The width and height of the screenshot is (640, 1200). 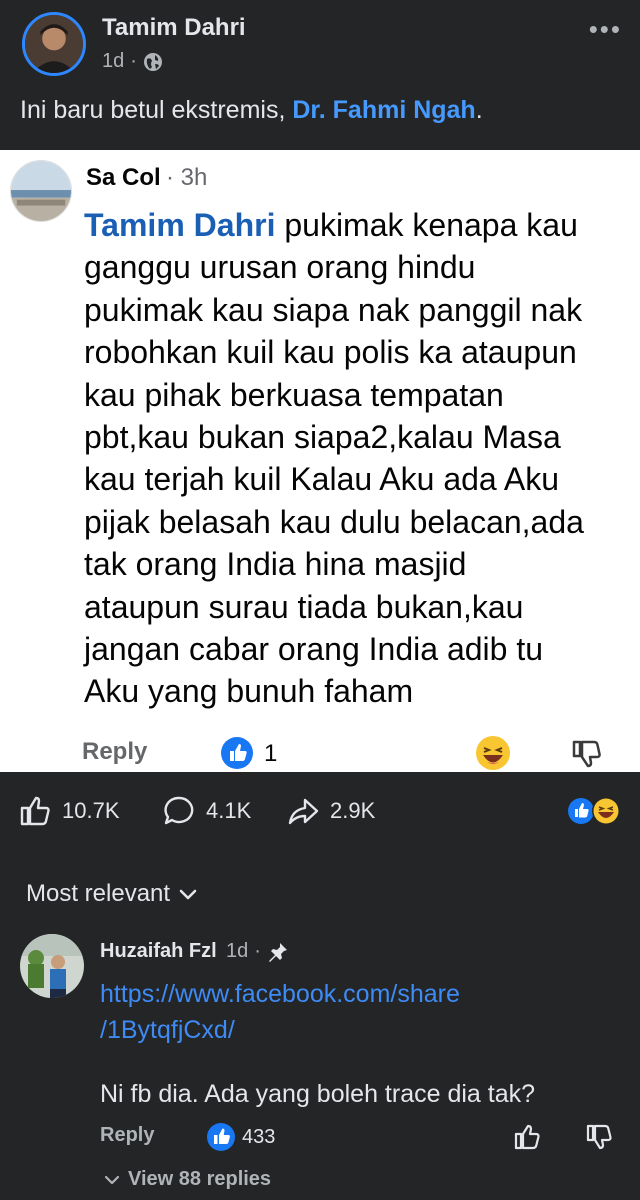 What do you see at coordinates (605, 29) in the screenshot?
I see `more-options-icon: •••` at bounding box center [605, 29].